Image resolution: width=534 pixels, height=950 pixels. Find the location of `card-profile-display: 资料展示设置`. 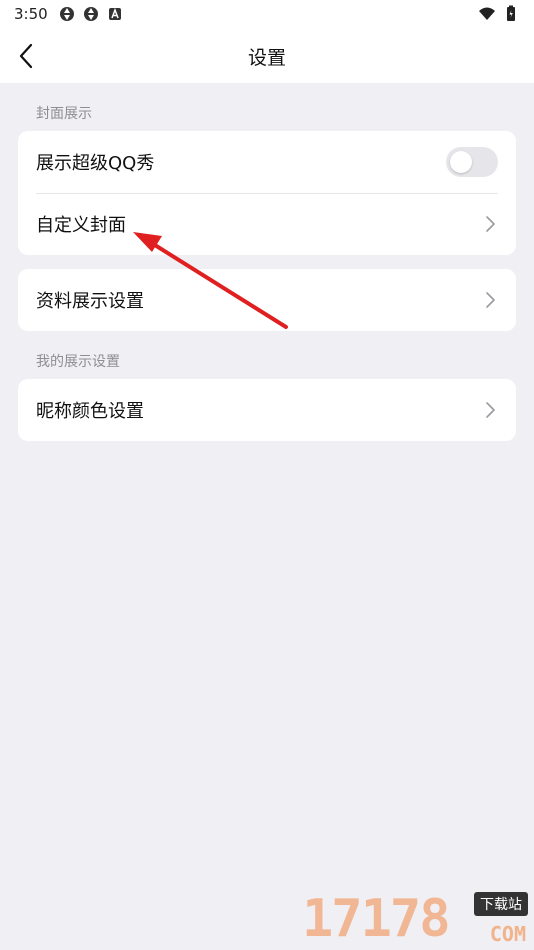

card-profile-display: 资料展示设置 is located at coordinates (267, 300).